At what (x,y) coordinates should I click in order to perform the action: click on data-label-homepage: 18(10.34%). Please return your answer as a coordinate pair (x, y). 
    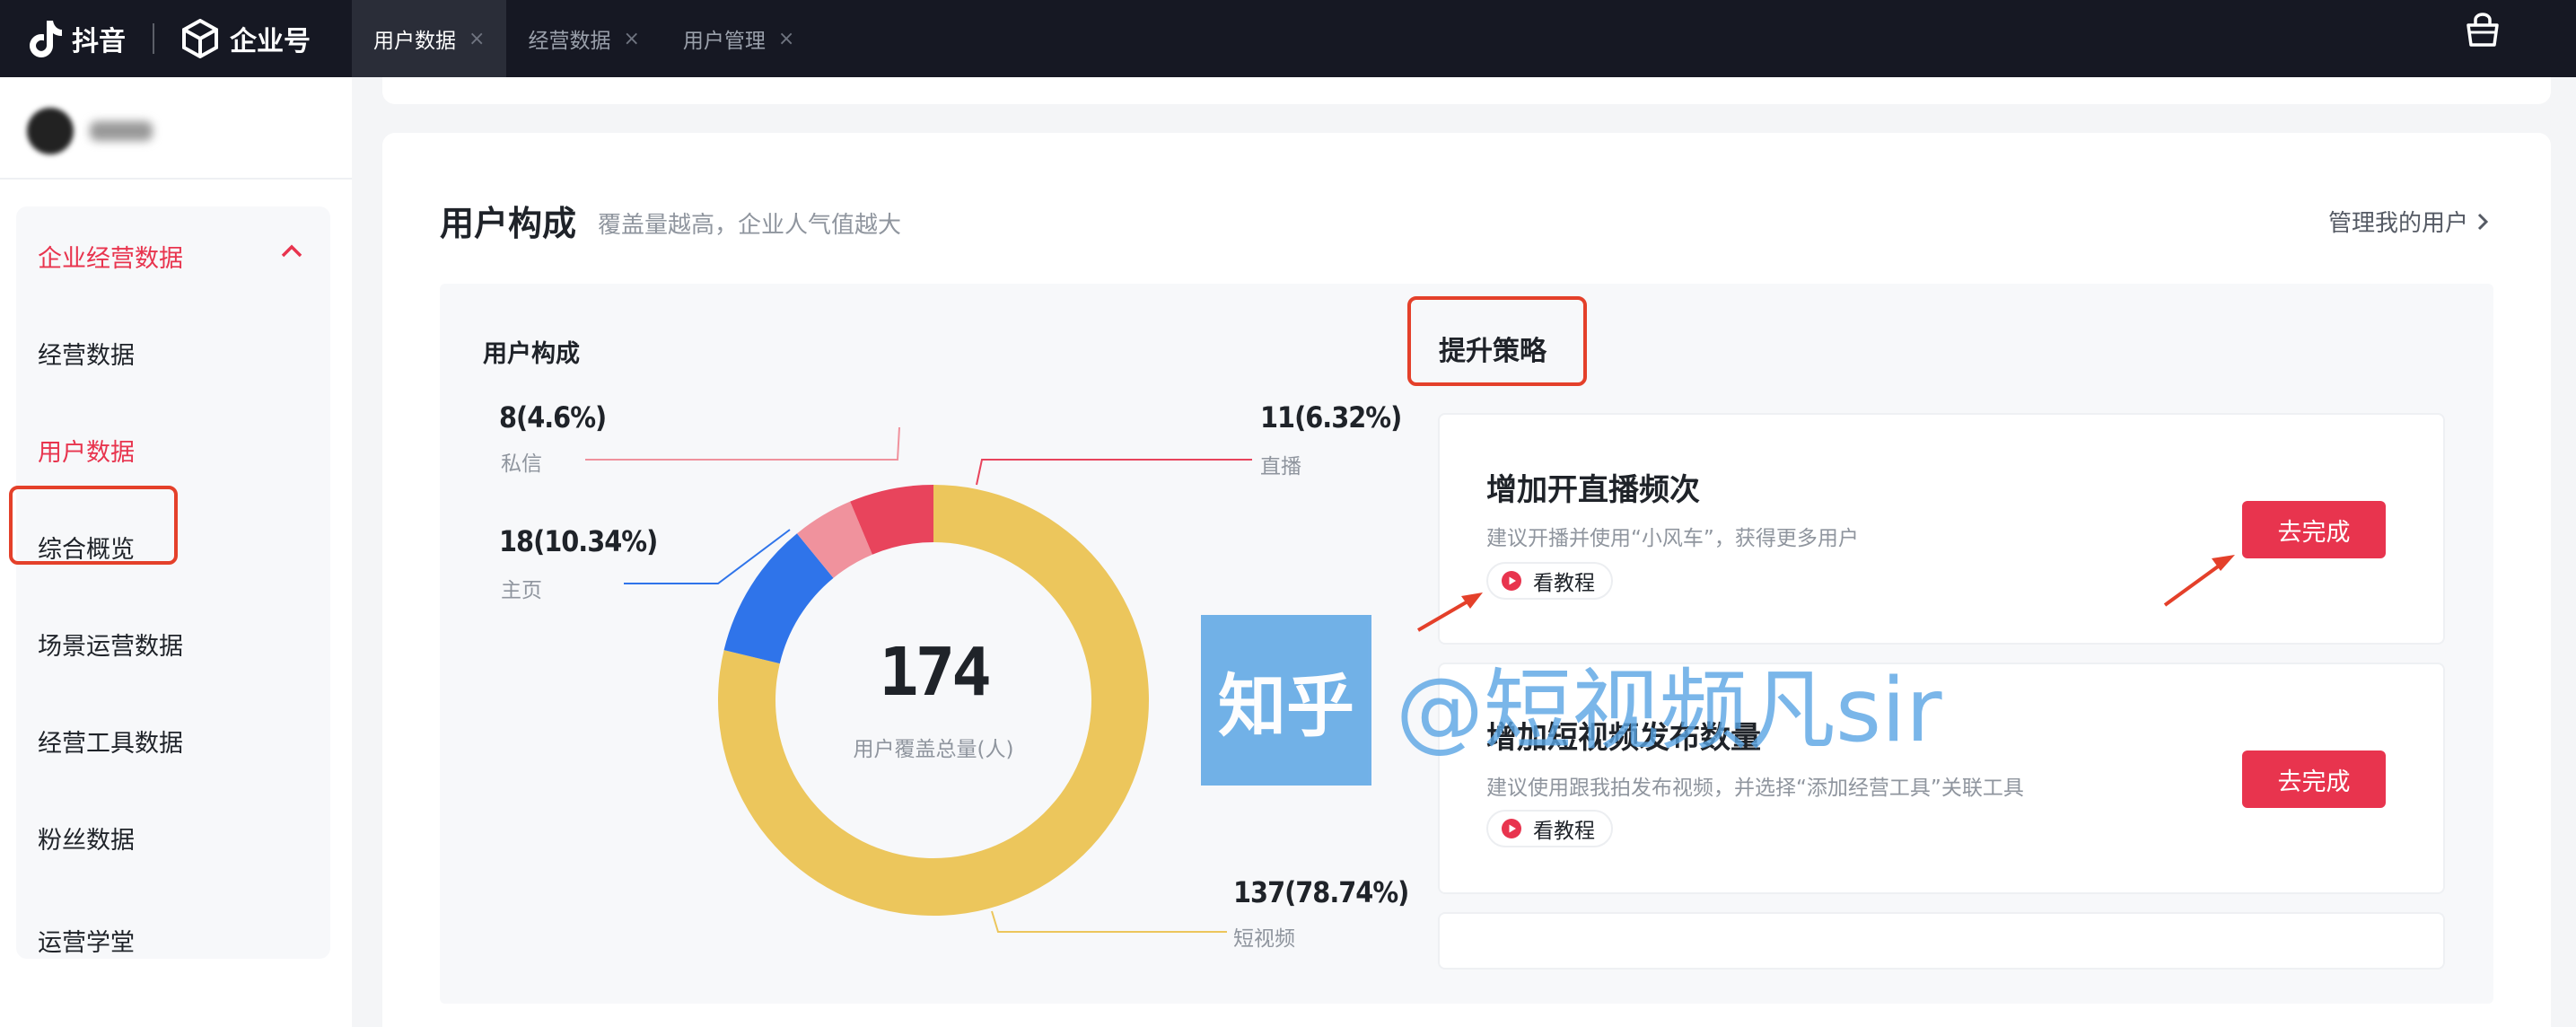
    Looking at the image, I should click on (578, 541).